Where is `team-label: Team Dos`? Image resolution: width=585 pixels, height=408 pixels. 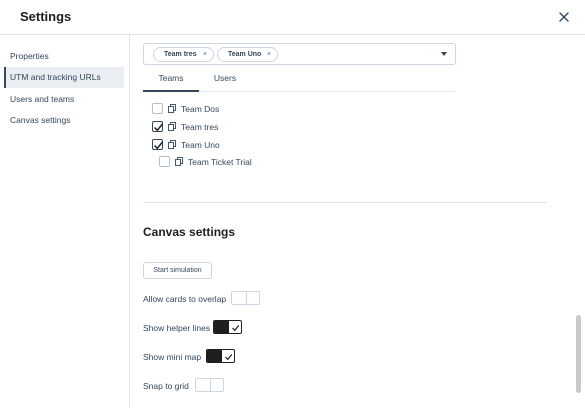
team-label: Team Dos is located at coordinates (200, 109).